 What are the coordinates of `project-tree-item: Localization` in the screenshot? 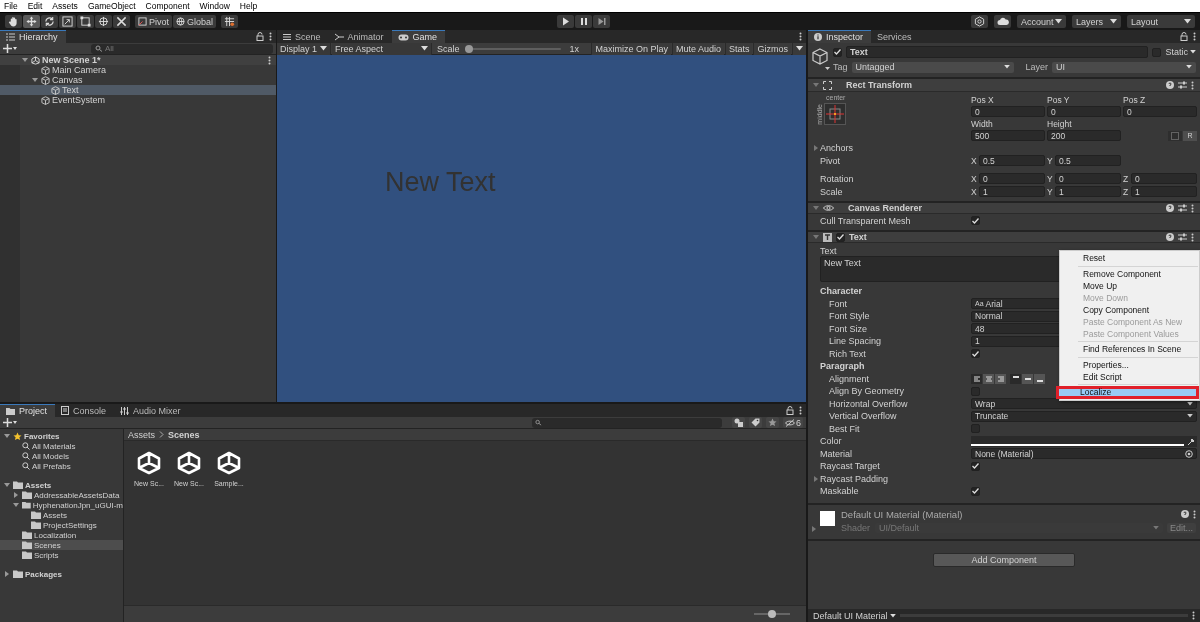 It's located at (61, 535).